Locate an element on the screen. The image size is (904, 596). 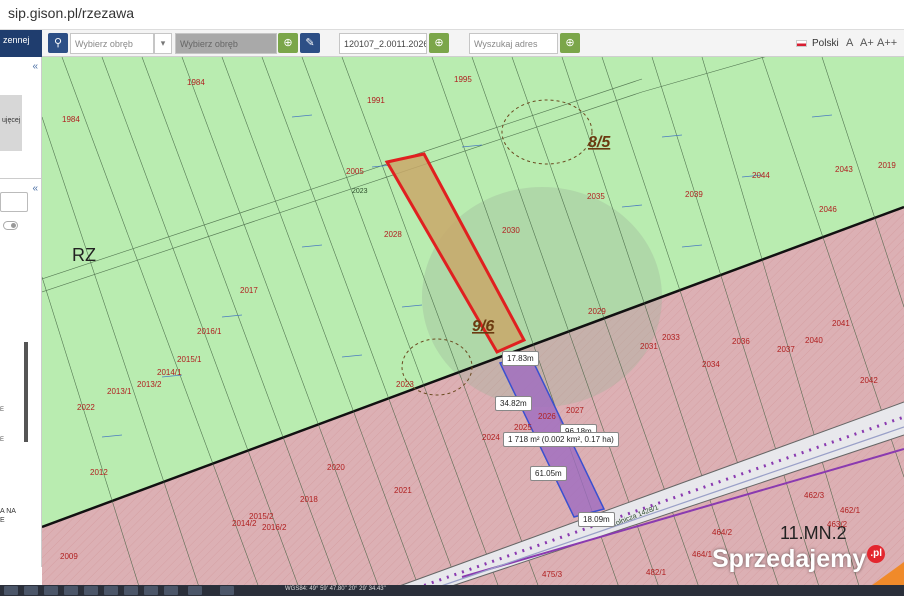
lot-number: 482/1 is located at coordinates (656, 572).